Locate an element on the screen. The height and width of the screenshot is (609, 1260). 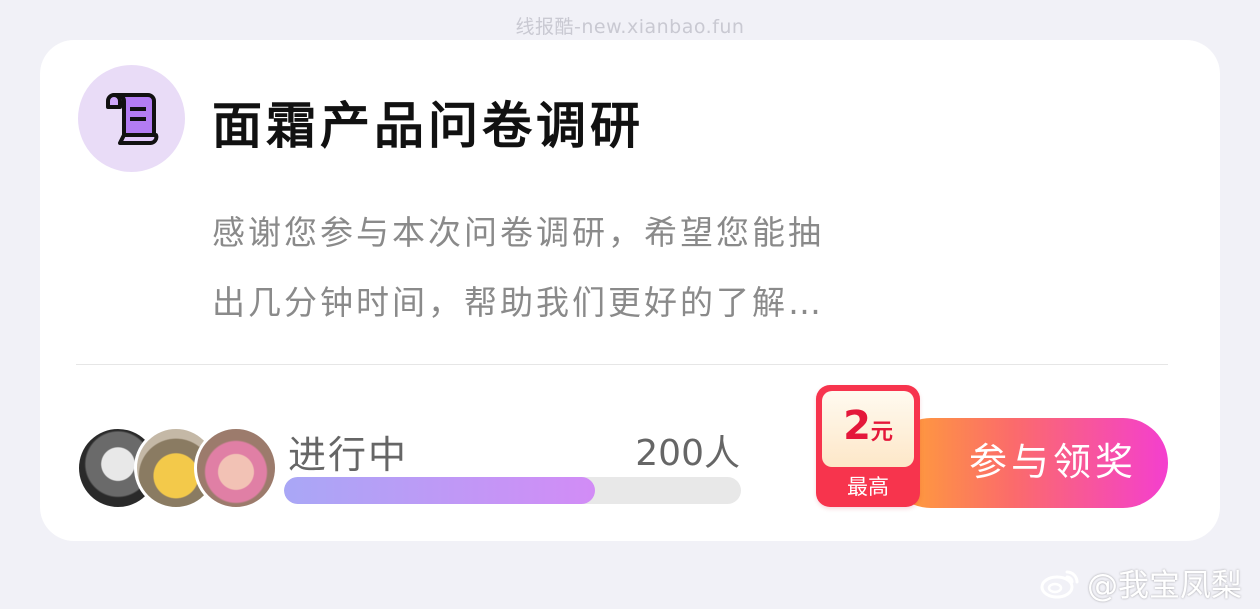
watermark-bottom: @我宝凤梨 is located at coordinates (1140, 582).